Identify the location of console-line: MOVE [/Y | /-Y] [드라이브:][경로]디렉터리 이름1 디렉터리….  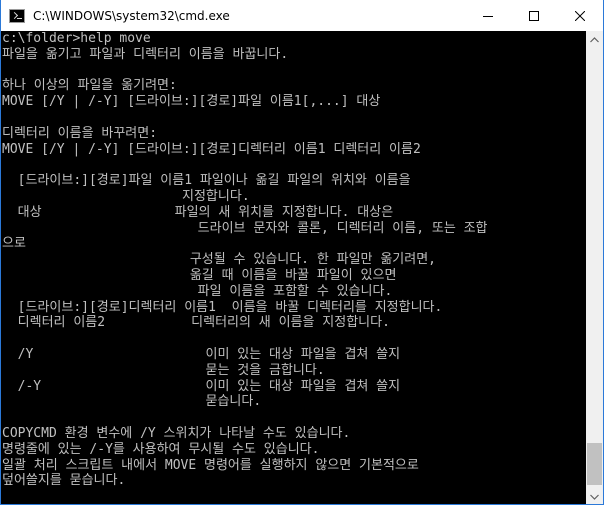
(211, 149).